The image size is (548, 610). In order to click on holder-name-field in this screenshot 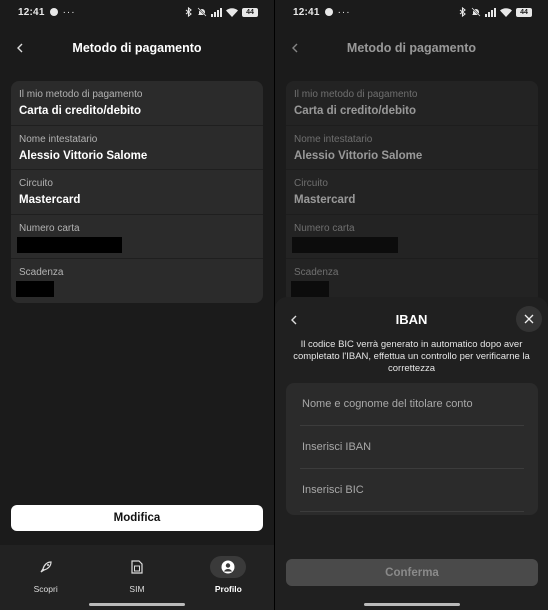, I will do `click(412, 404)`.